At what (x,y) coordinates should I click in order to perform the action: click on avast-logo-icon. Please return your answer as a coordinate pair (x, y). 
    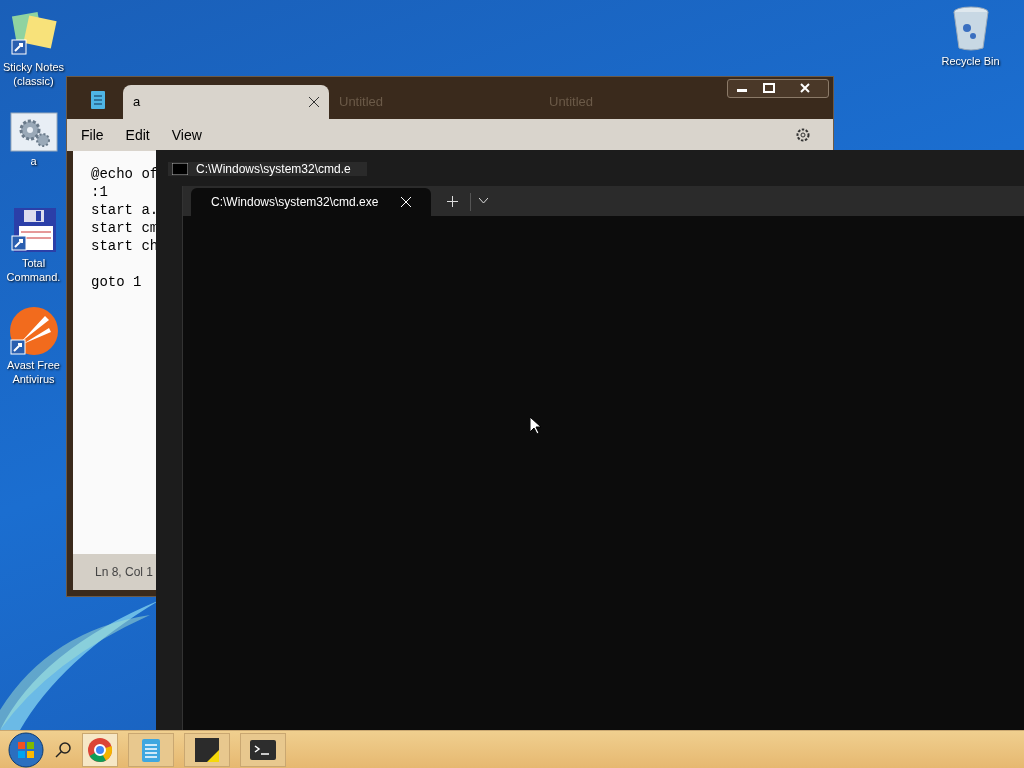
    Looking at the image, I should click on (33, 331).